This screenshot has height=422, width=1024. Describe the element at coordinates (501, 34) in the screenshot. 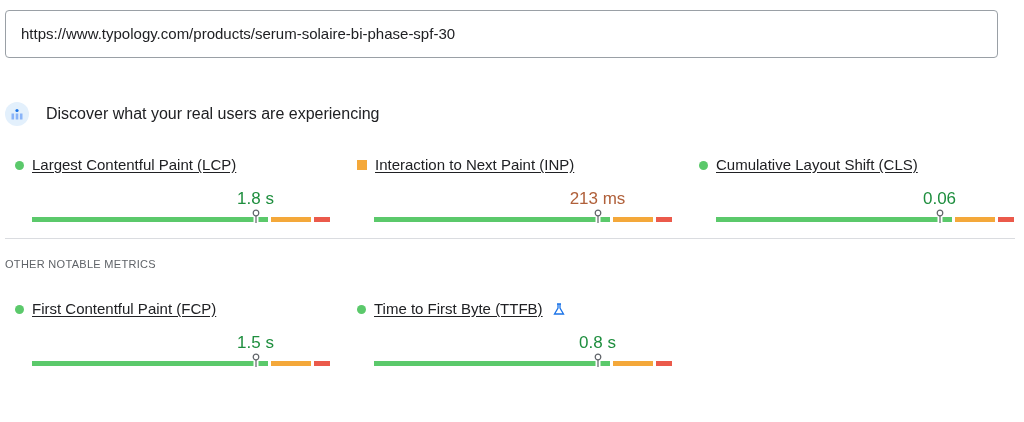

I see `url-field: https://www.typology.com/products/serum-solaire-bi-phase-spf-30` at that location.